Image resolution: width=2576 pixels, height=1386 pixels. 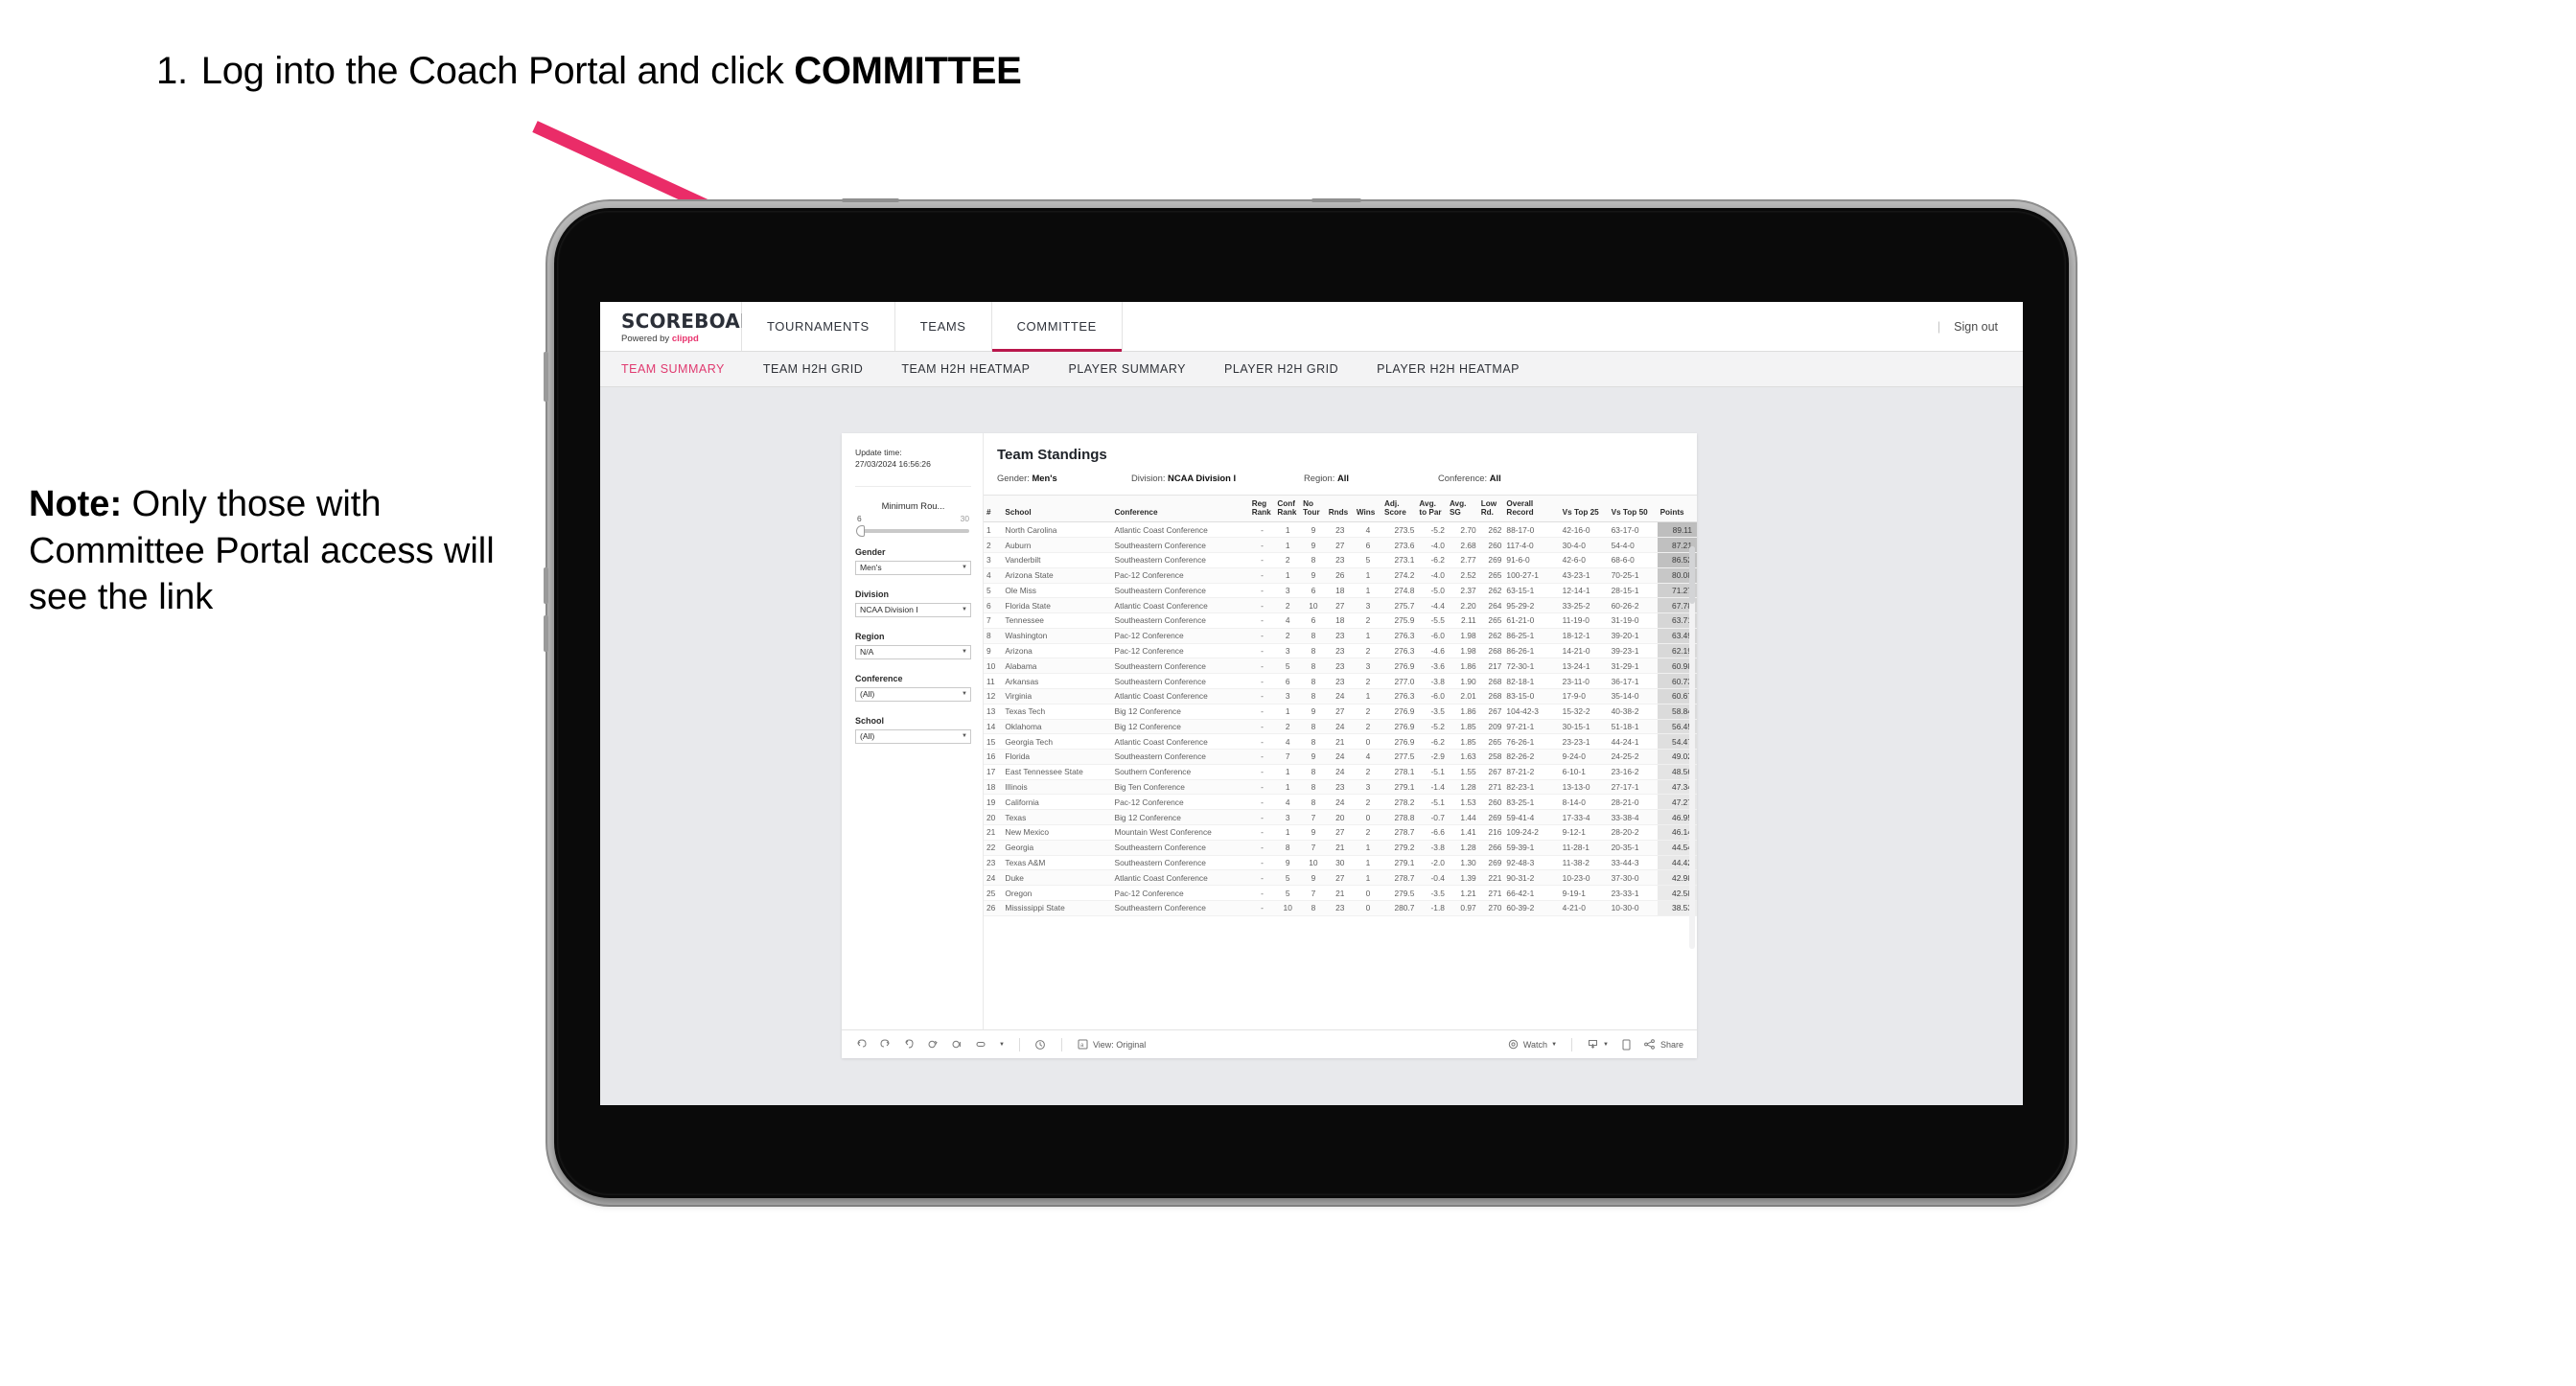 What do you see at coordinates (910, 1045) in the screenshot?
I see `revert-icon` at bounding box center [910, 1045].